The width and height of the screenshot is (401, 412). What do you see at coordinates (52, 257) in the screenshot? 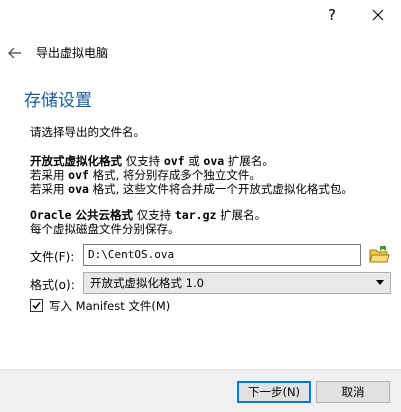
I see `file-label: 文件(F):` at bounding box center [52, 257].